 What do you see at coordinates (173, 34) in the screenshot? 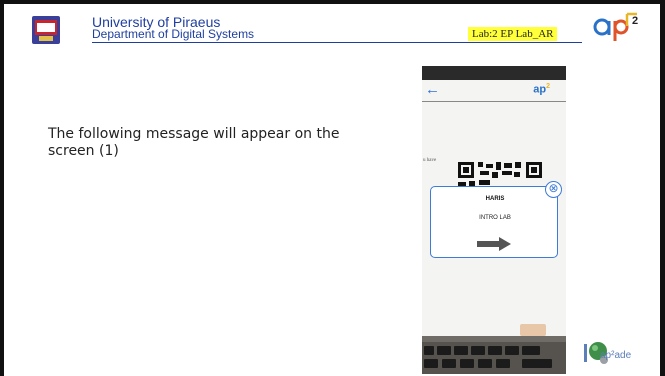
I see `department-name: Department of Digital Systems` at bounding box center [173, 34].